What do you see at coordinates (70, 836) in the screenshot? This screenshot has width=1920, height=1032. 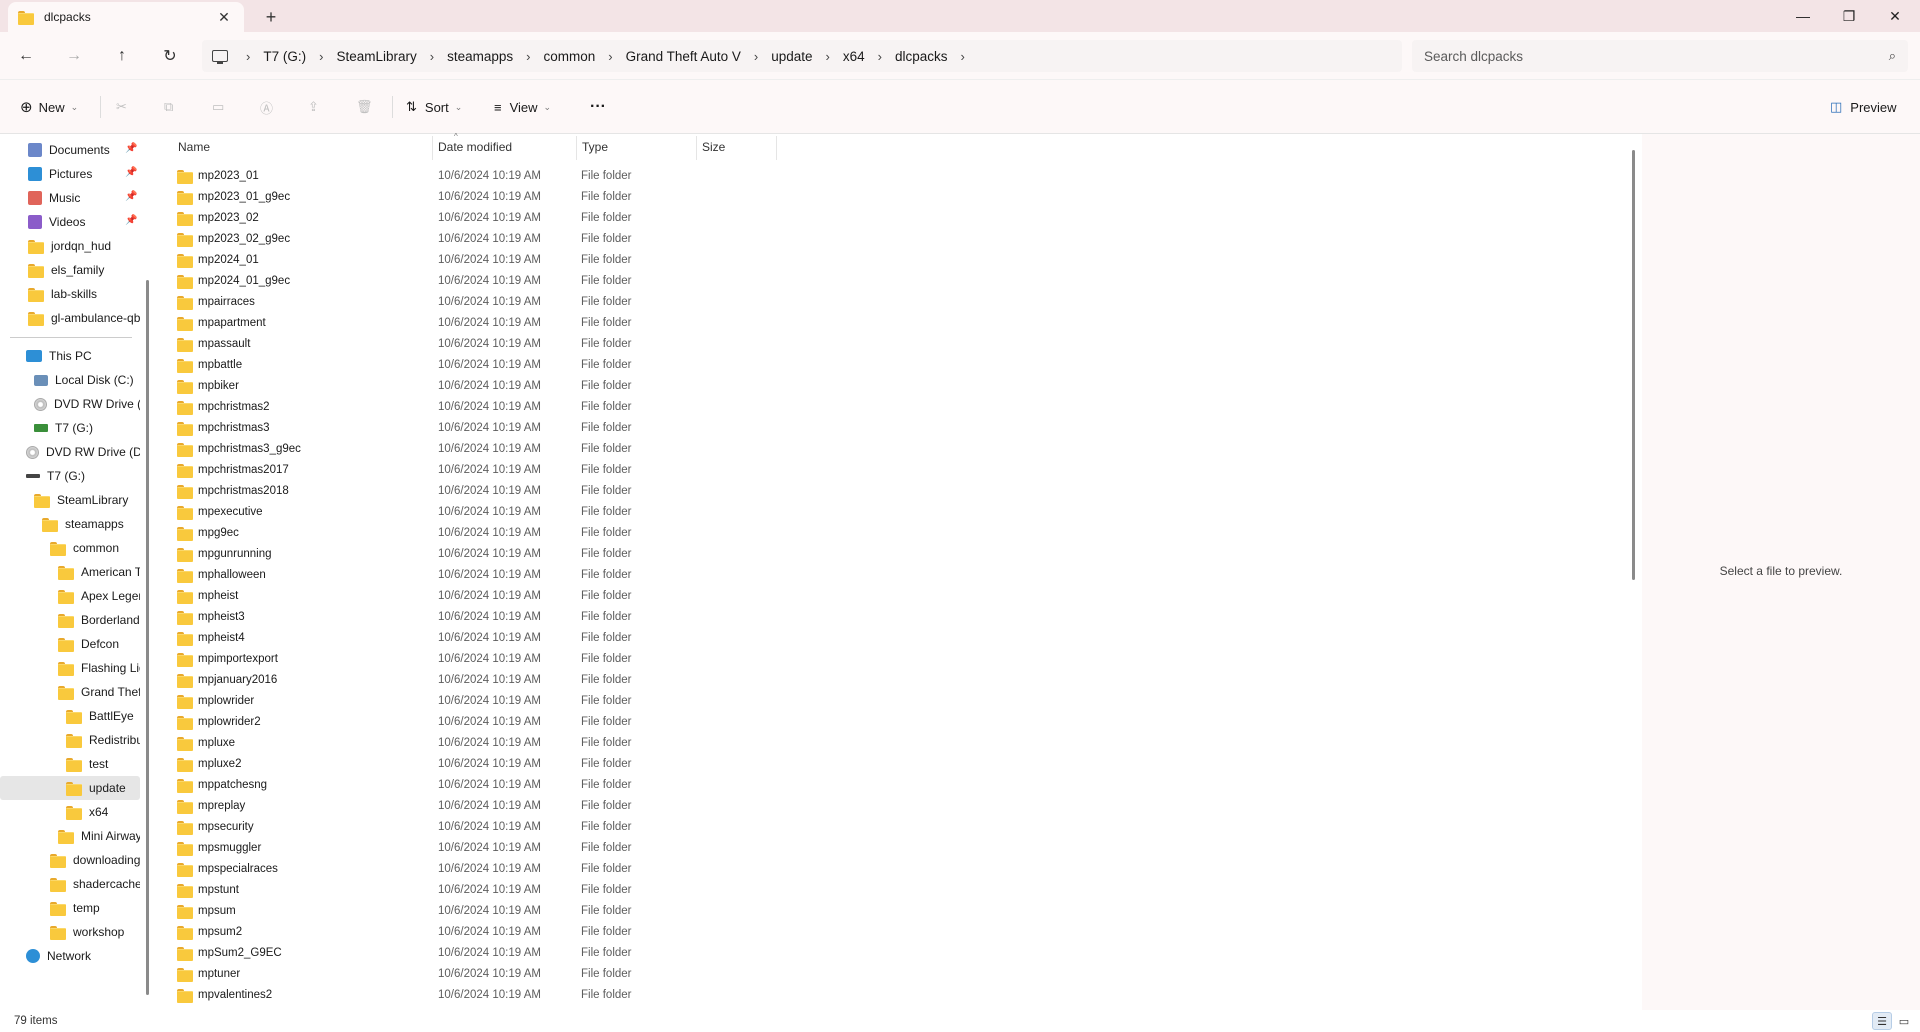 I see `sidebar-tree-item: Mini Airway` at bounding box center [70, 836].